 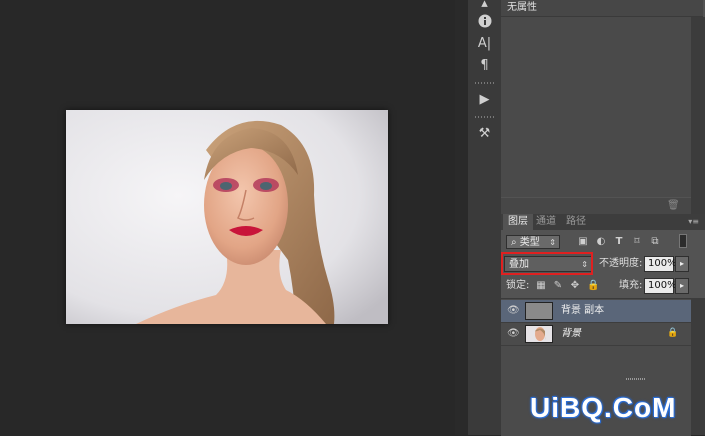 What do you see at coordinates (576, 222) in the screenshot?
I see `tab-paths: 路径` at bounding box center [576, 222].